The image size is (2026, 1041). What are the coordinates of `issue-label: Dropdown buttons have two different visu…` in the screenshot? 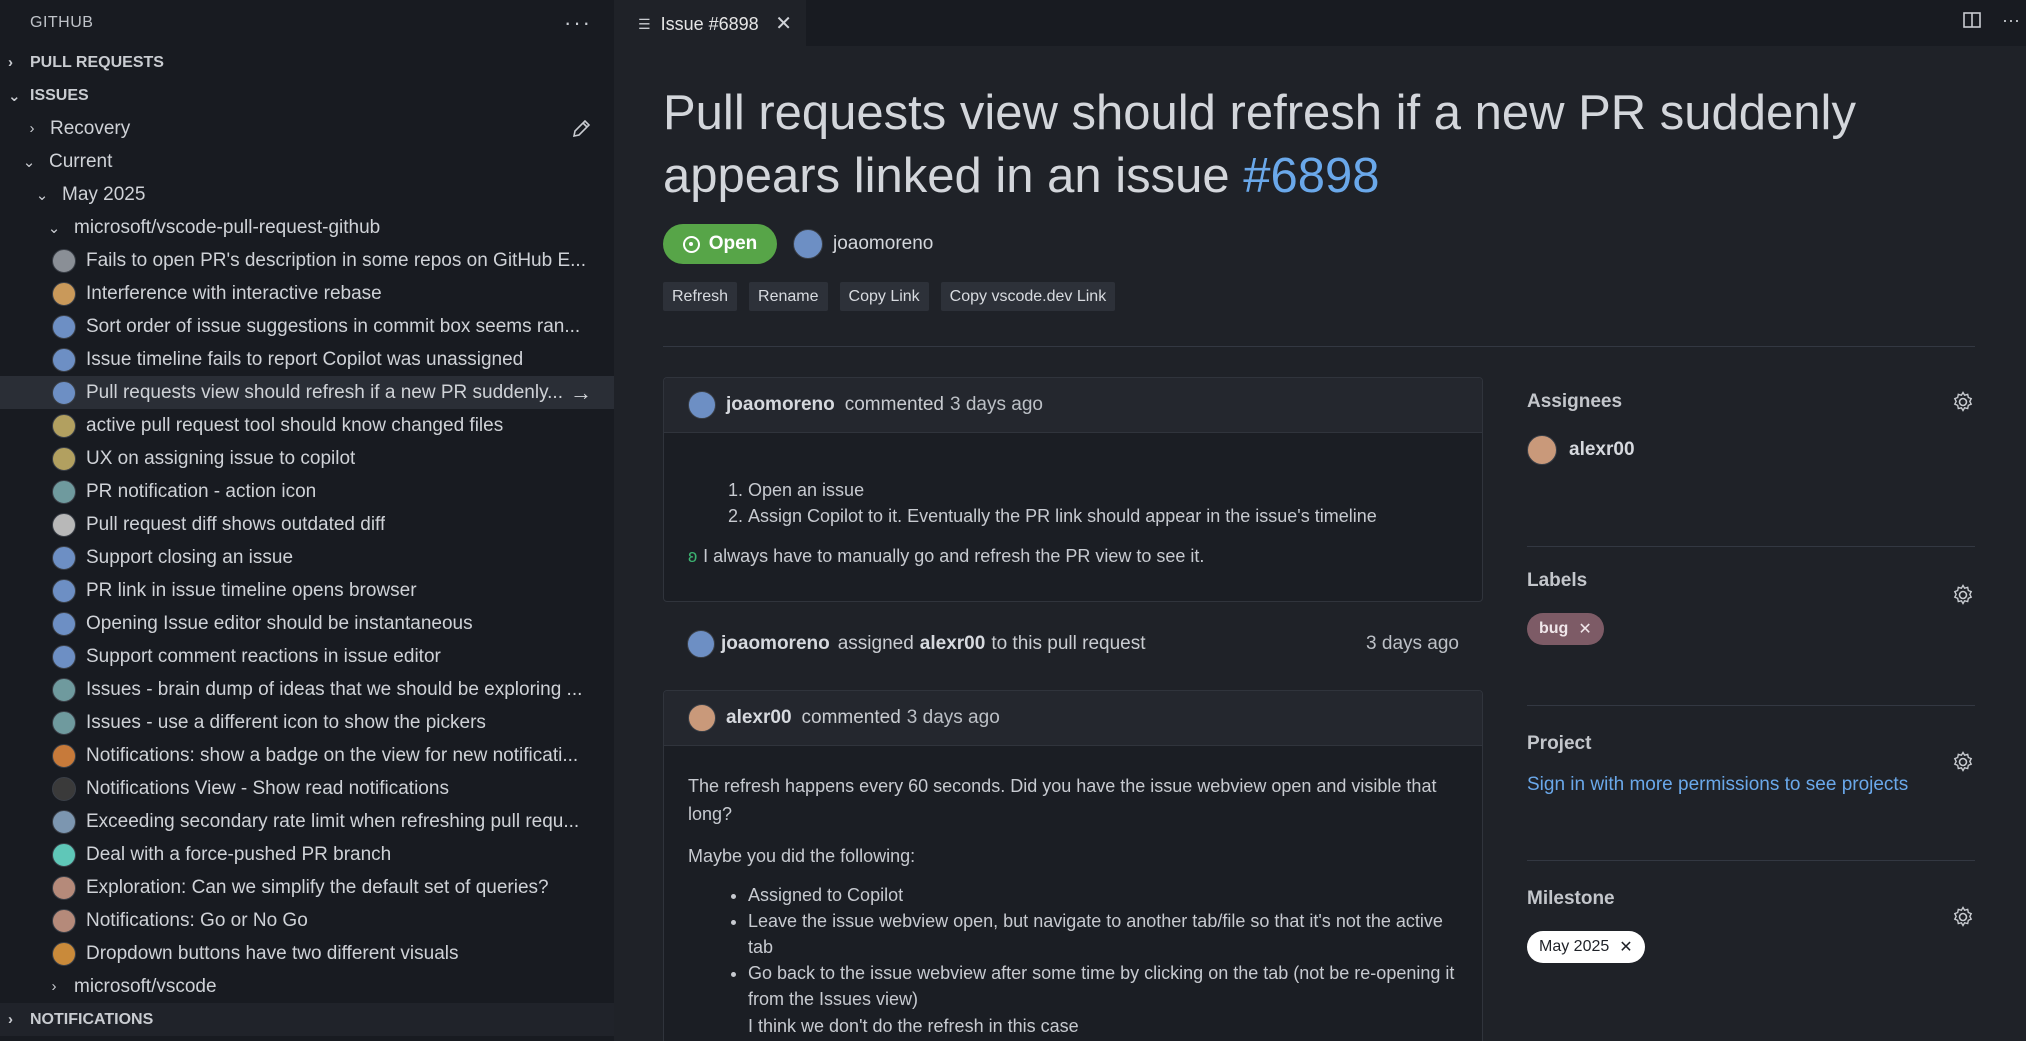 It's located at (272, 953).